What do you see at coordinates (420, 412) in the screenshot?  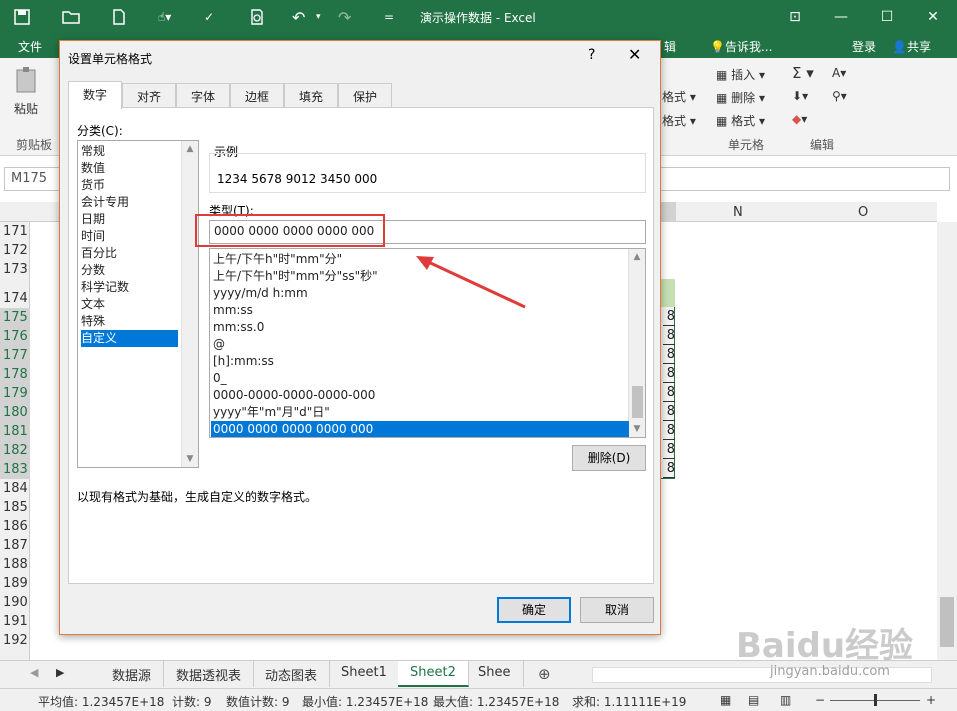 I see `format-item: yyyy"年"m"月"d"日"` at bounding box center [420, 412].